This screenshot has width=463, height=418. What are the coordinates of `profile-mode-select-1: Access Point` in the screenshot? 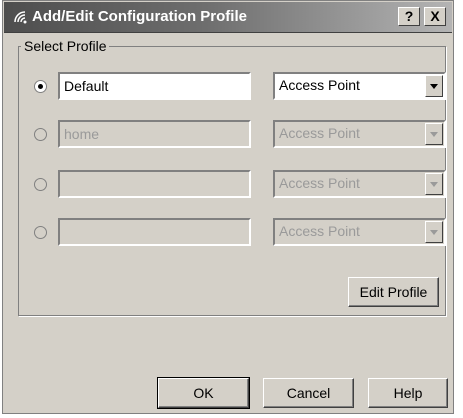 It's located at (359, 86).